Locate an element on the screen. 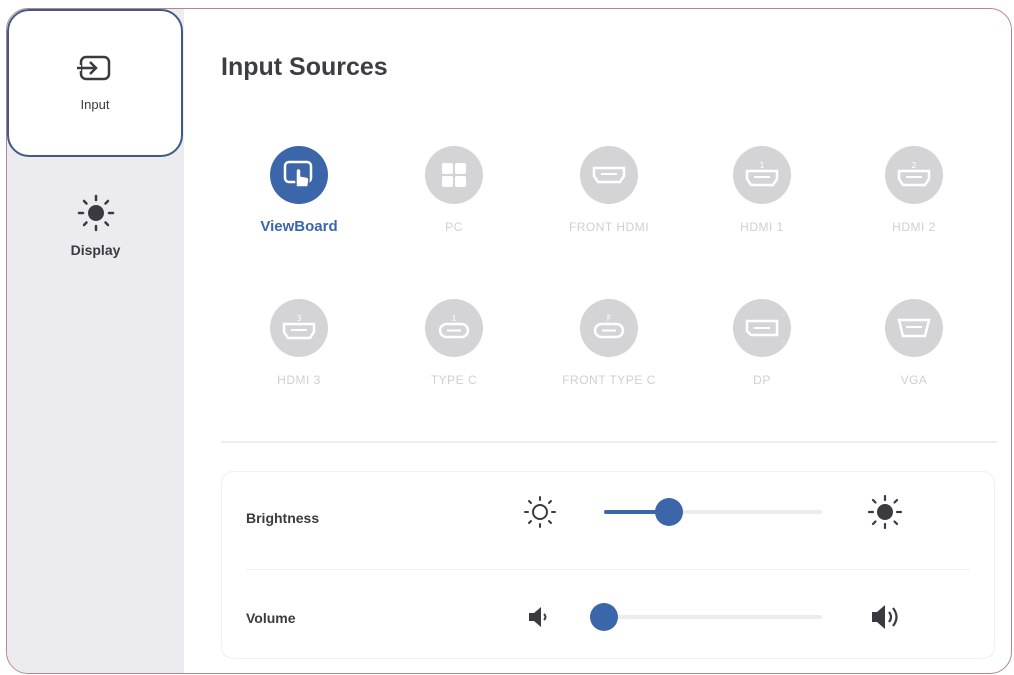 The width and height of the screenshot is (1014, 675). source-label: DP is located at coordinates (762, 380).